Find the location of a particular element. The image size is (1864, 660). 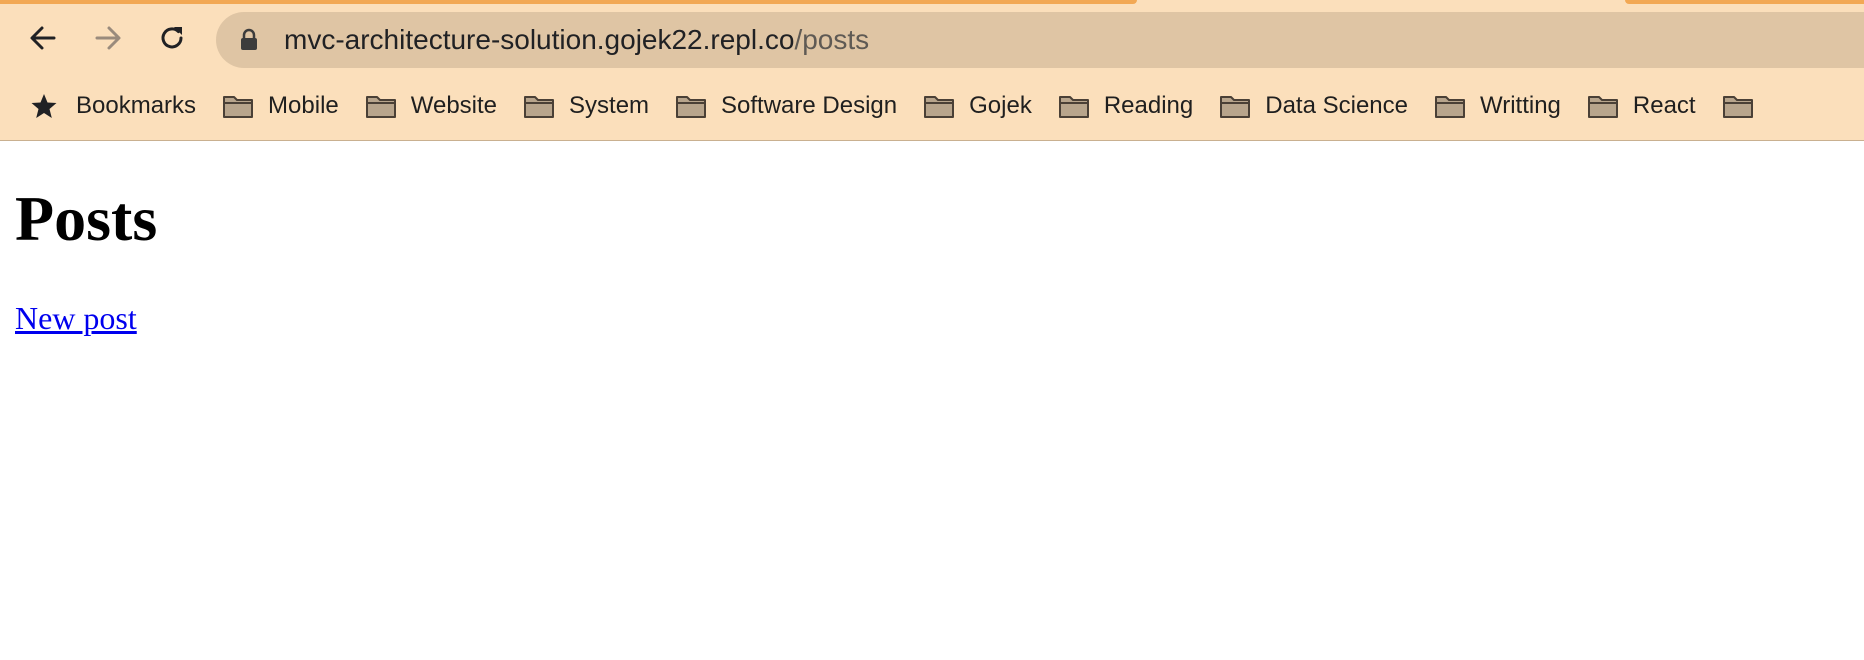

back-button is located at coordinates (43, 38).